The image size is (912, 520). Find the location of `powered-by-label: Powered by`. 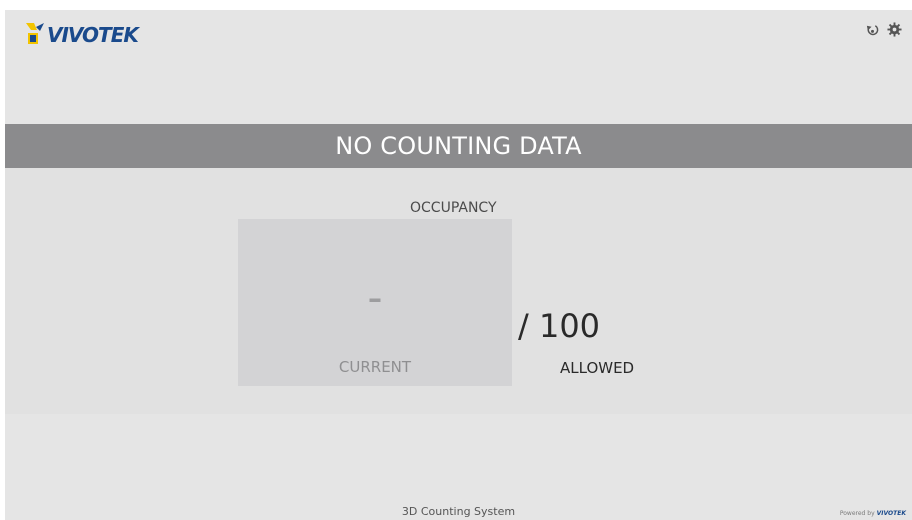

powered-by-label: Powered by is located at coordinates (857, 513).